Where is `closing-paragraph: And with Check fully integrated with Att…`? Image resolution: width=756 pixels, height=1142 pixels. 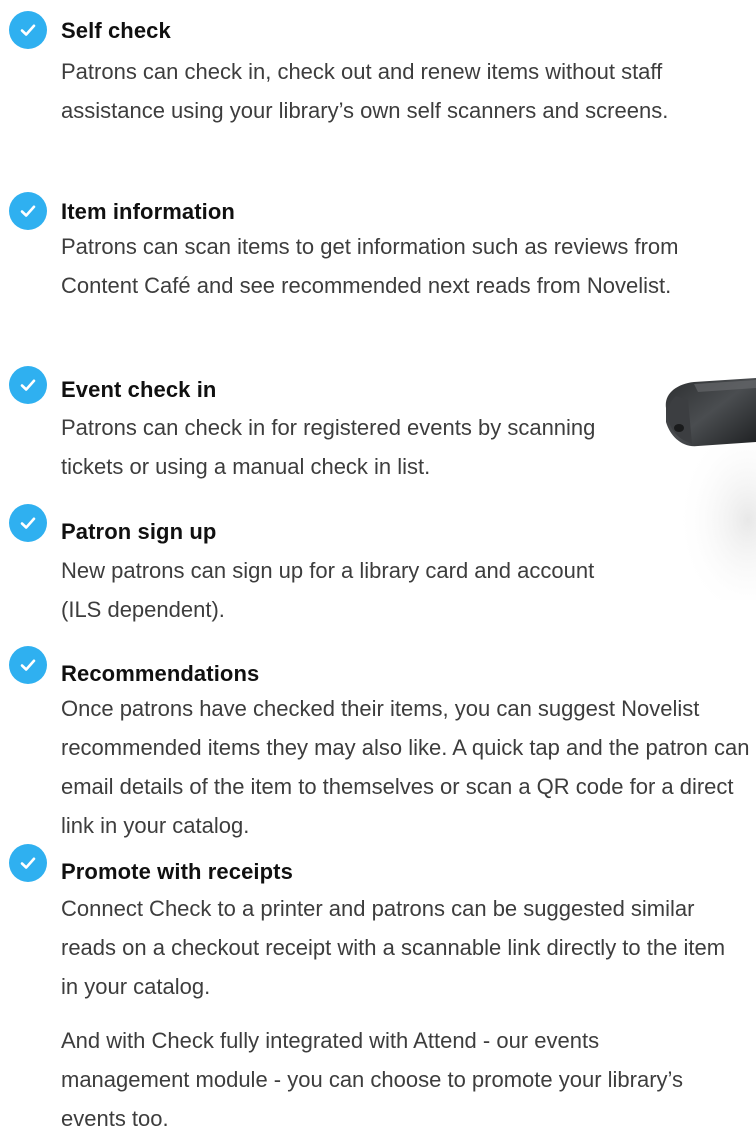 closing-paragraph: And with Check fully integrated with Att… is located at coordinates (372, 1079).